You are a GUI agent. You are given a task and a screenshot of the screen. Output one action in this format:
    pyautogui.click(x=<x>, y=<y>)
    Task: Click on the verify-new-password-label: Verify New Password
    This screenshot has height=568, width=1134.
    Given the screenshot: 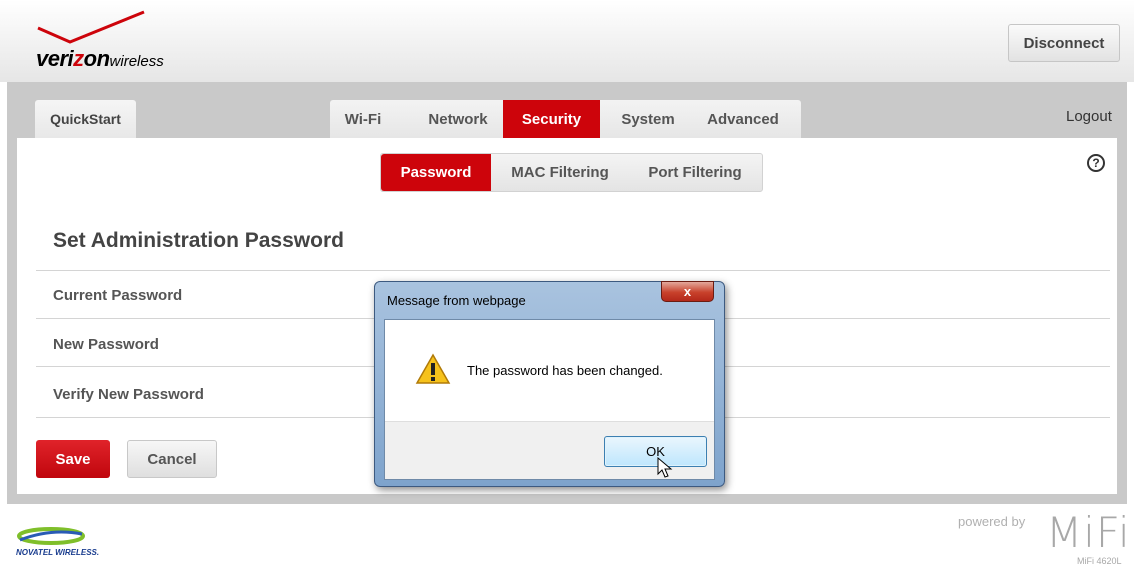 What is the action you would take?
    pyautogui.click(x=128, y=394)
    